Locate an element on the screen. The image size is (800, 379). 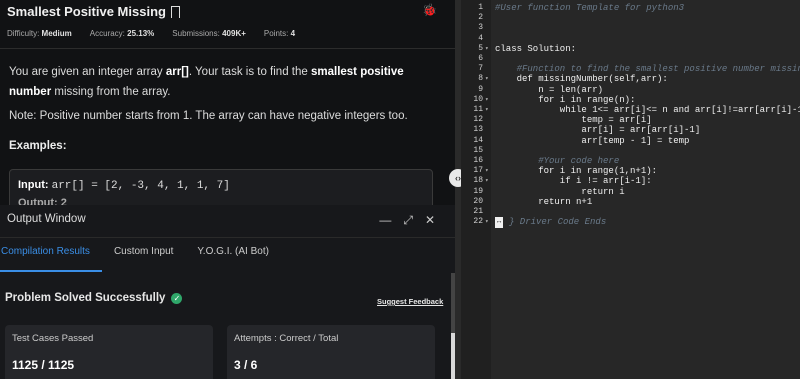
test-cases-value: 1125 / 1125 is located at coordinates (43, 365).